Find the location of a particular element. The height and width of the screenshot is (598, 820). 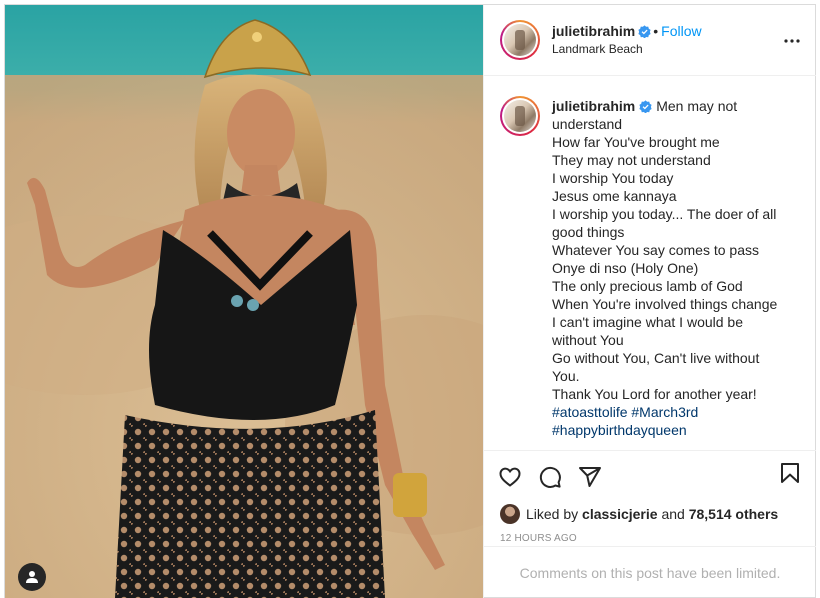

likes-summary: Liked by classicjerie and 78,514 others is located at coordinates (650, 511).